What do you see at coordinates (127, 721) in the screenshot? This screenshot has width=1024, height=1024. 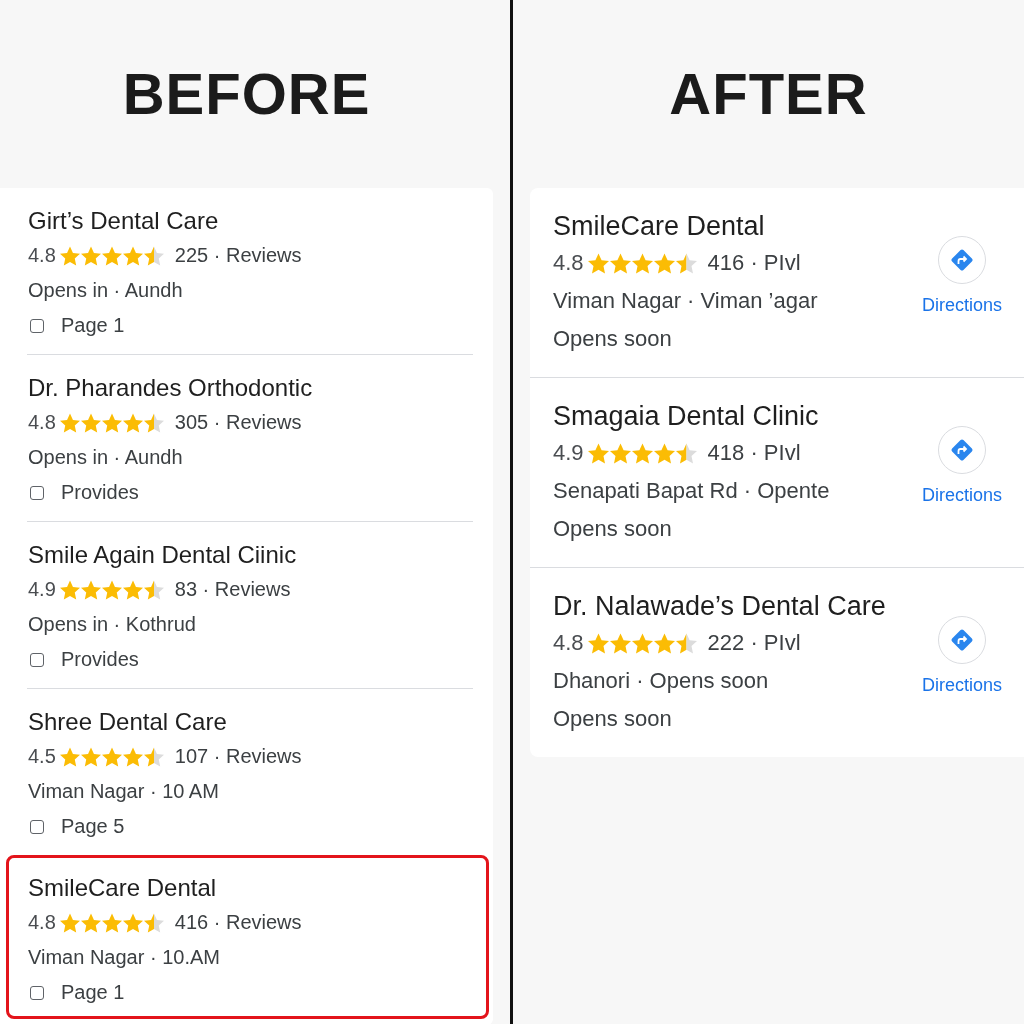 I see `result-title: Shree Dental Care` at bounding box center [127, 721].